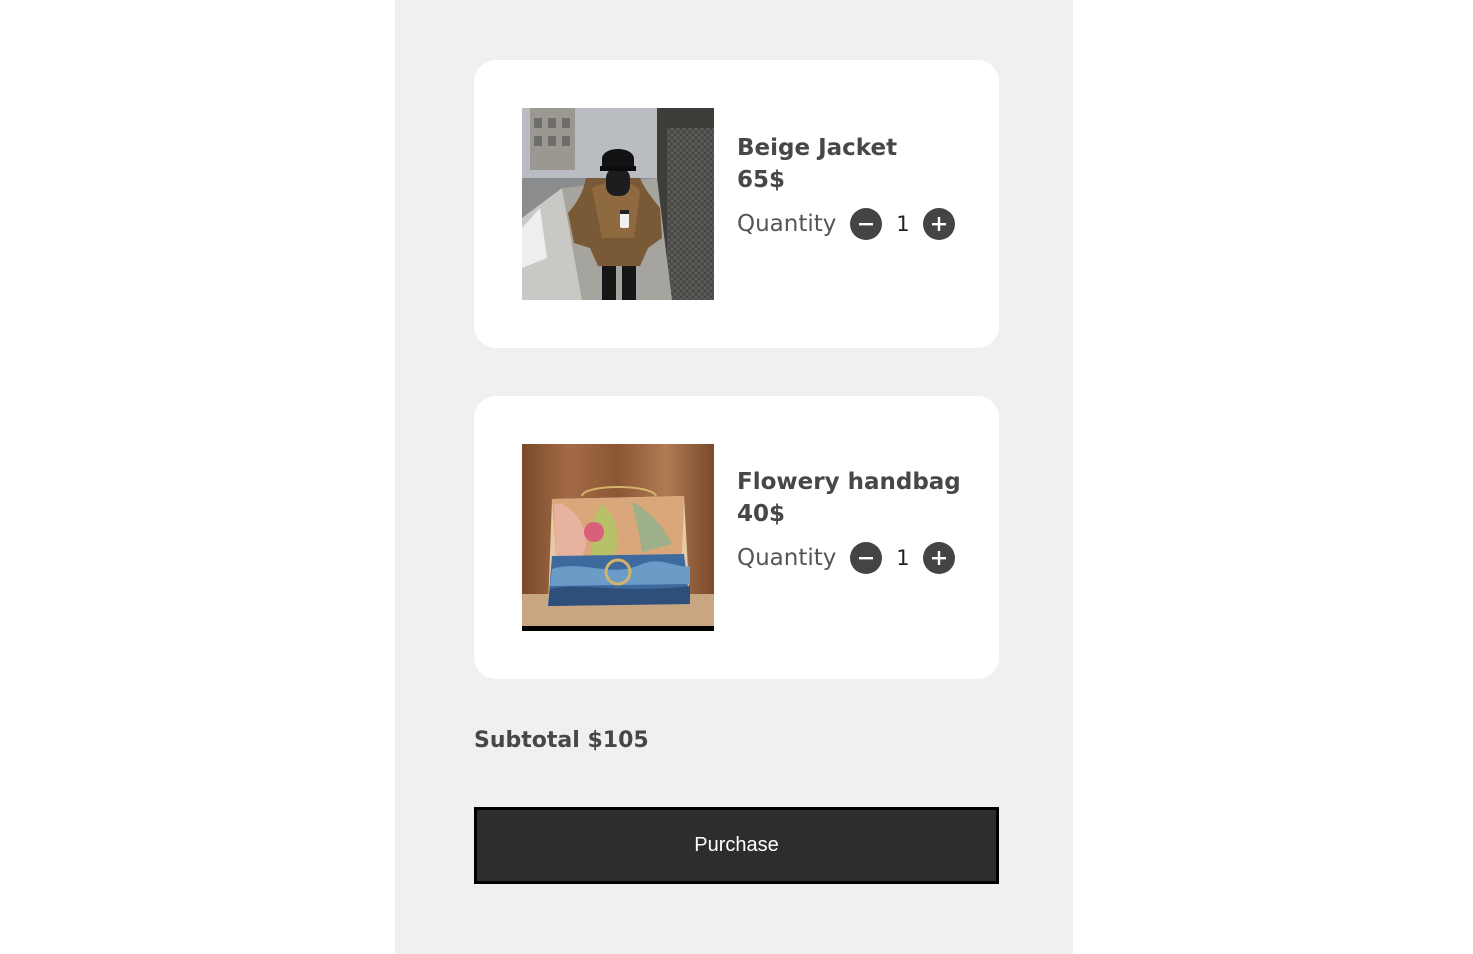  What do you see at coordinates (849, 482) in the screenshot?
I see `product-name: Flowery handbag` at bounding box center [849, 482].